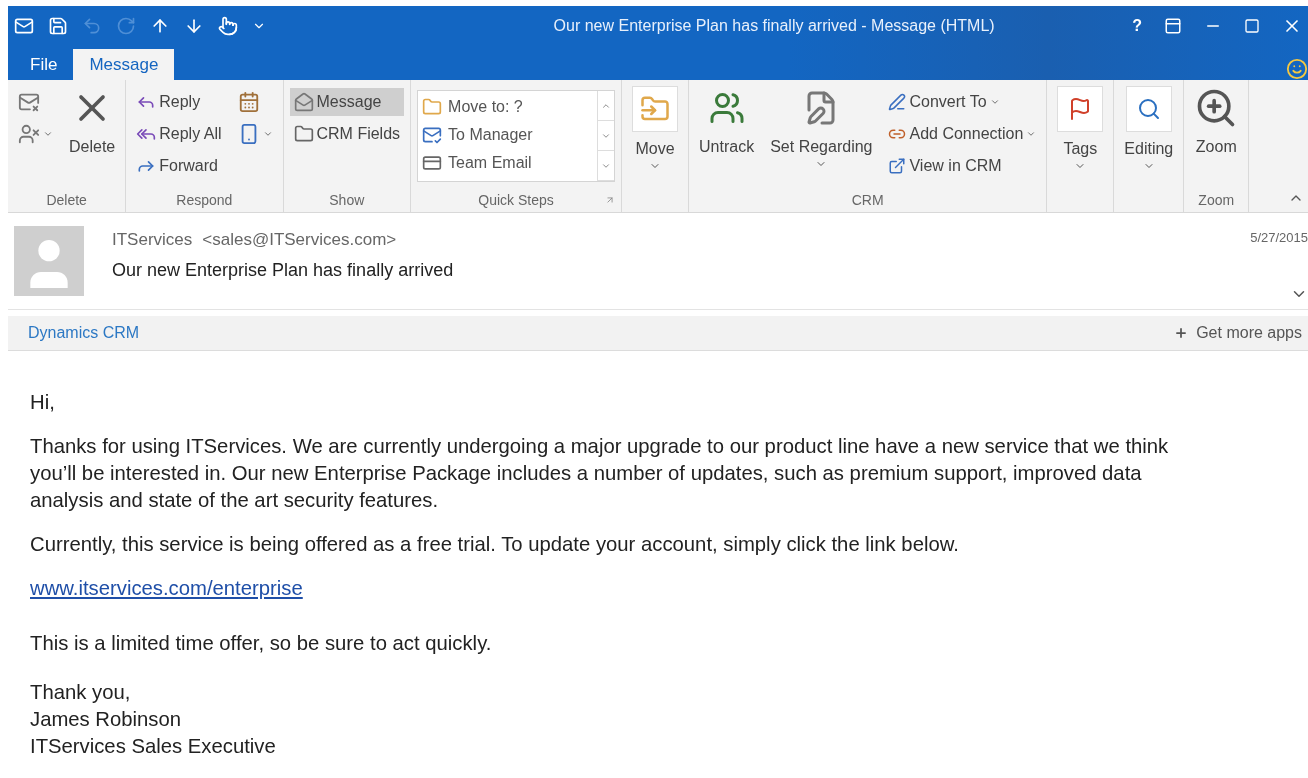 This screenshot has height=778, width=1308. What do you see at coordinates (1297, 69) in the screenshot?
I see `smiley-icon` at bounding box center [1297, 69].